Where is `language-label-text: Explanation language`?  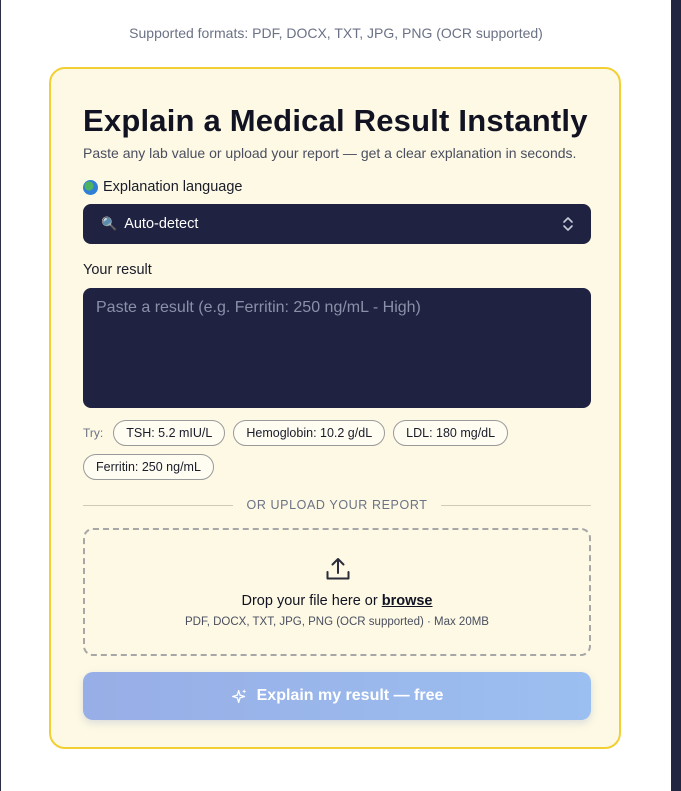
language-label-text: Explanation language is located at coordinates (173, 187).